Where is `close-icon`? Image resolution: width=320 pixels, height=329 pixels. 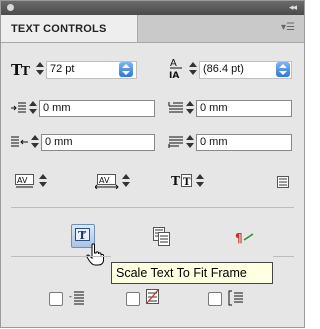 close-icon is located at coordinates (10, 7).